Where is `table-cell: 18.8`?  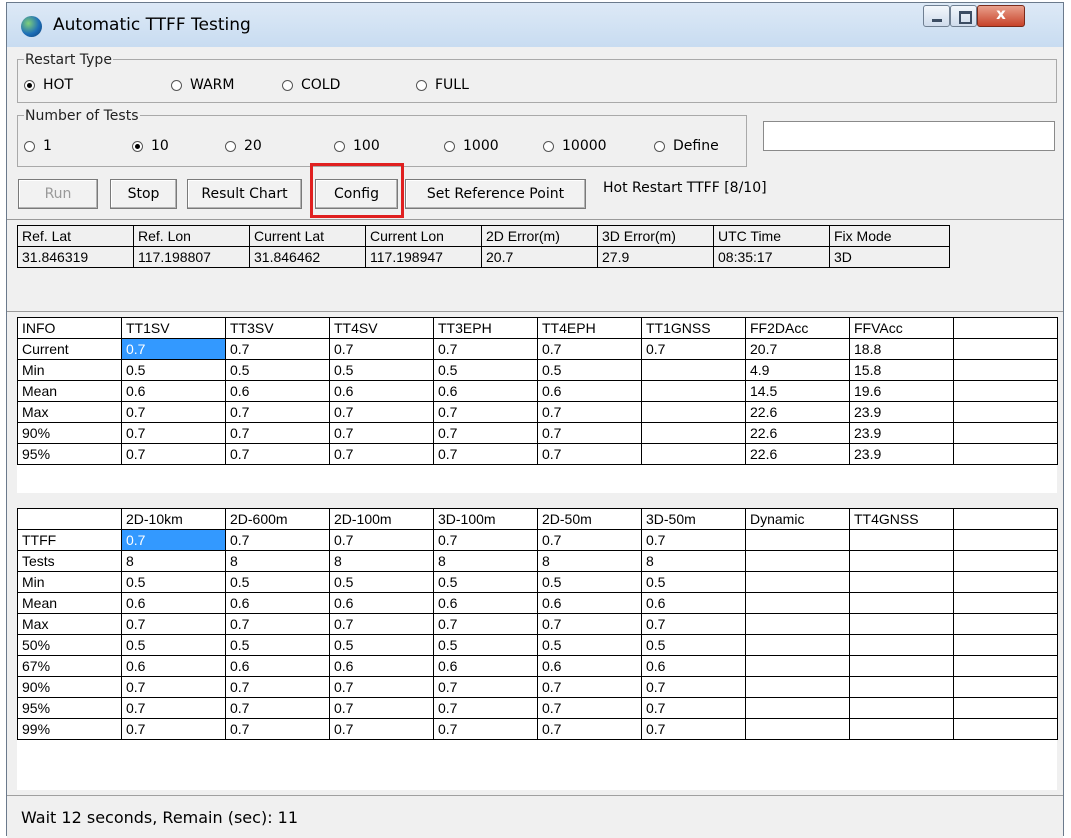 table-cell: 18.8 is located at coordinates (901, 349).